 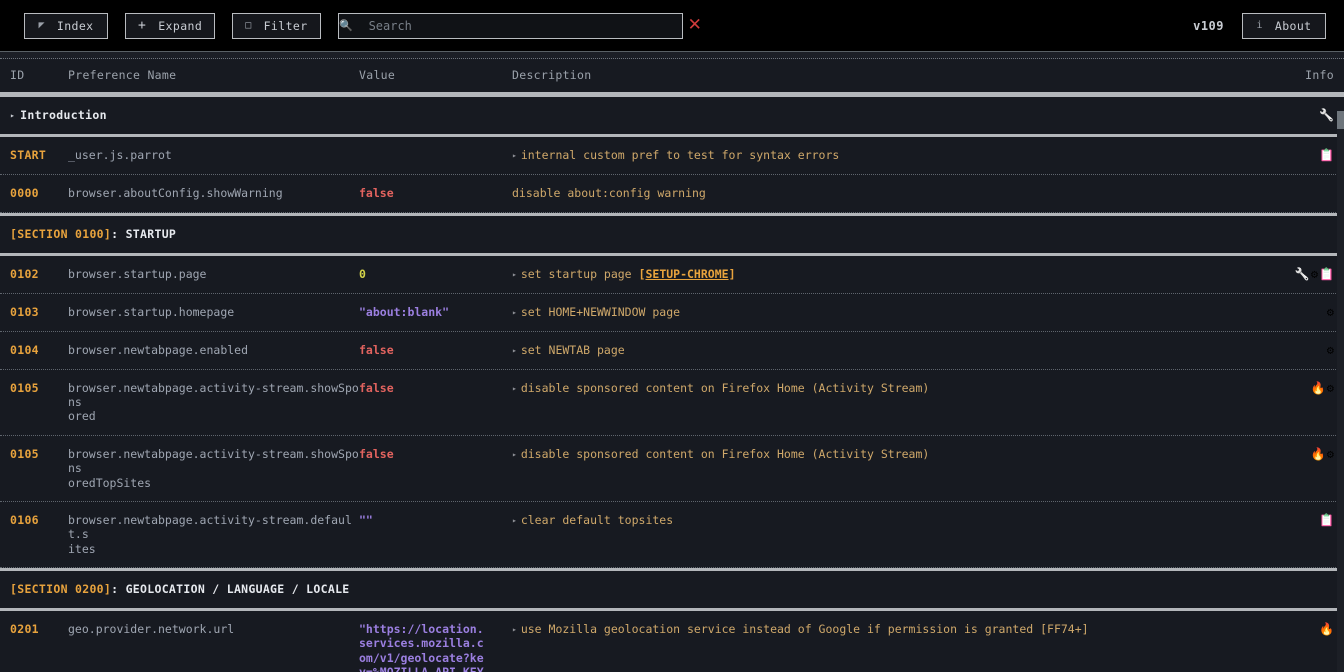 What do you see at coordinates (572, 349) in the screenshot?
I see `description-text: set NEWTAB page` at bounding box center [572, 349].